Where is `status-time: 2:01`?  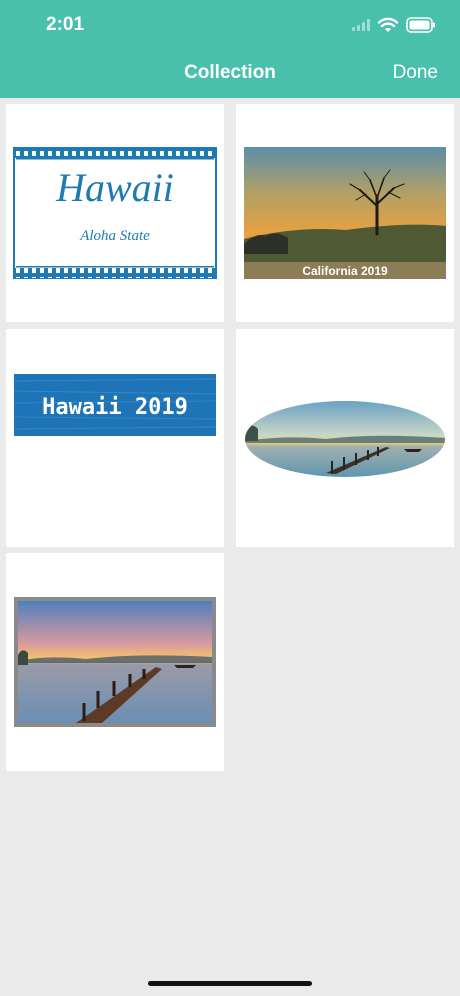
status-time: 2:01 is located at coordinates (65, 24).